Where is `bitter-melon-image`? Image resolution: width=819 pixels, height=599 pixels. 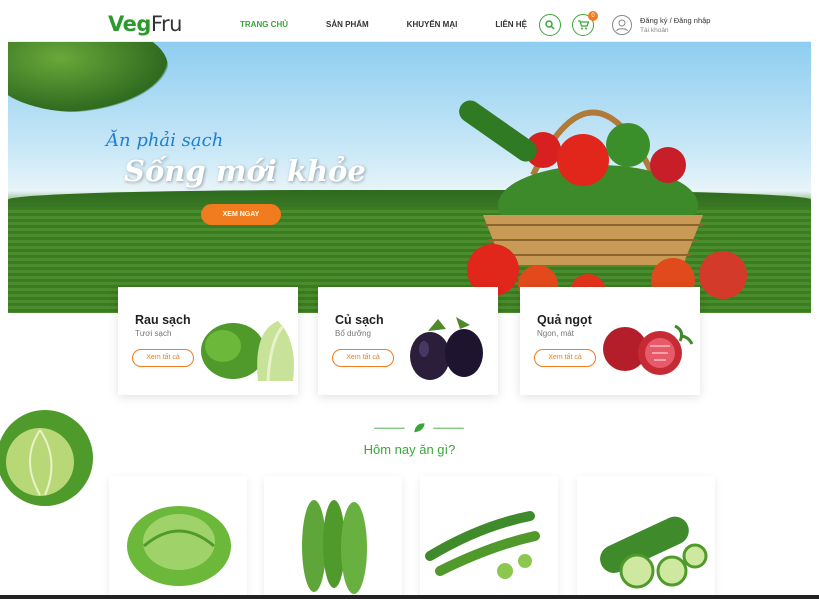
bitter-melon-image is located at coordinates (334, 547).